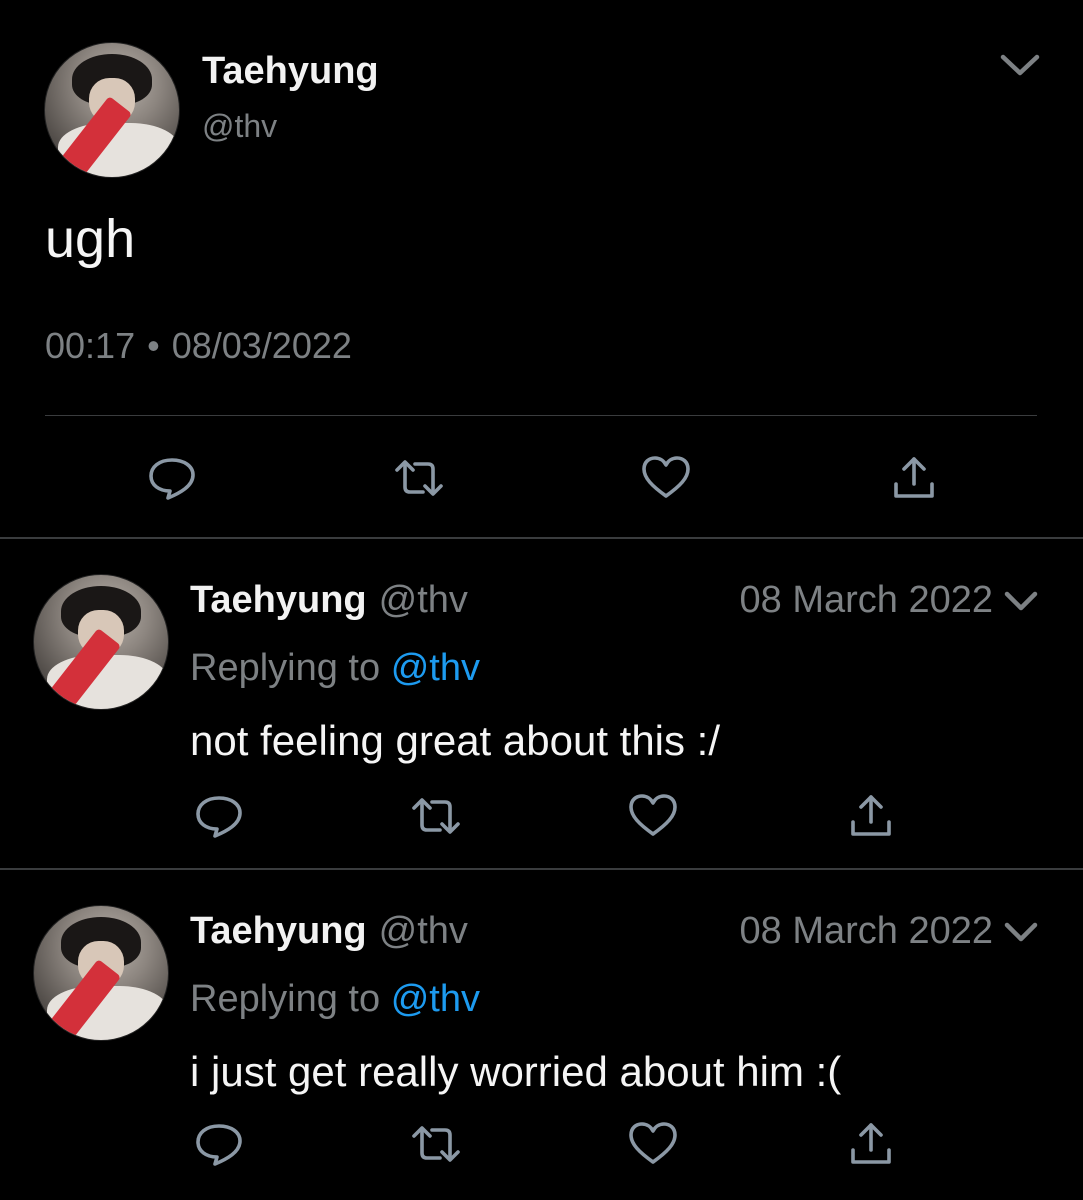  I want to click on tweet-text: ugh, so click(90, 239).